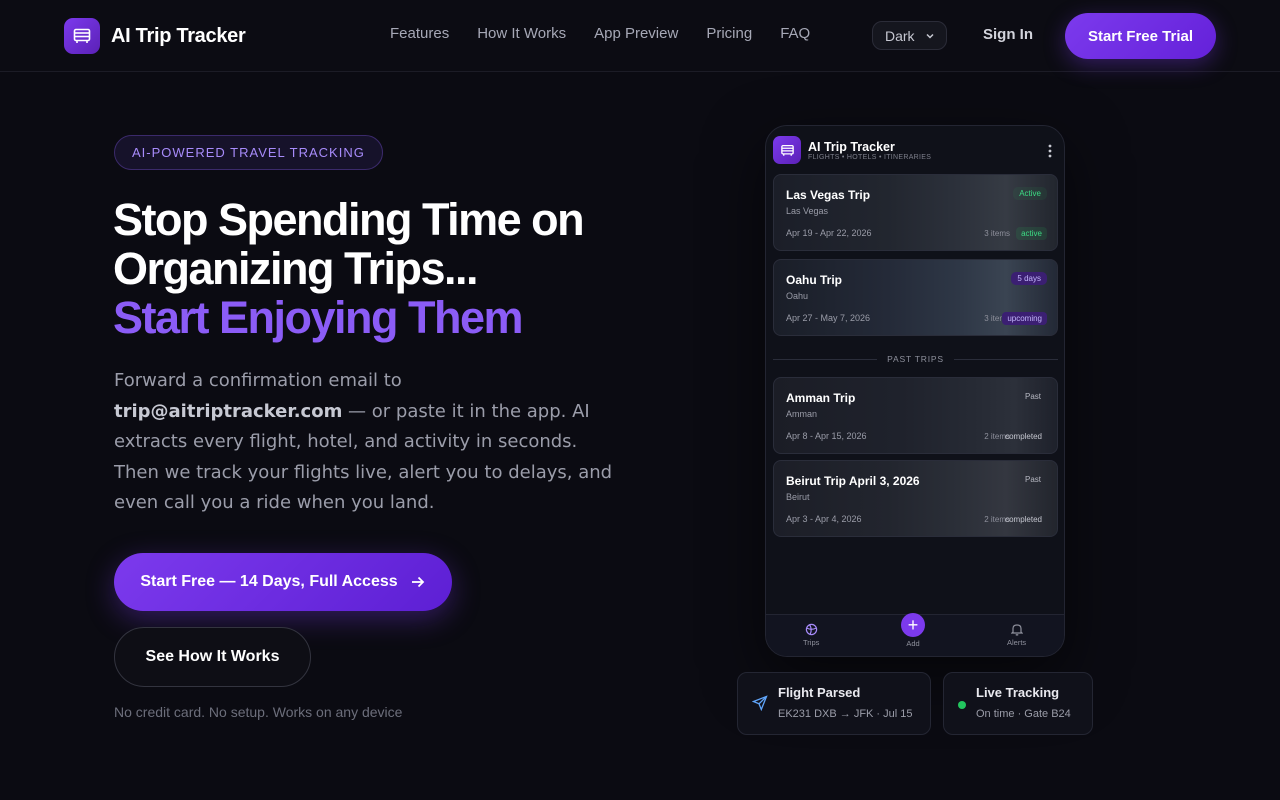 The width and height of the screenshot is (1280, 800). I want to click on chevron-down-icon, so click(930, 36).